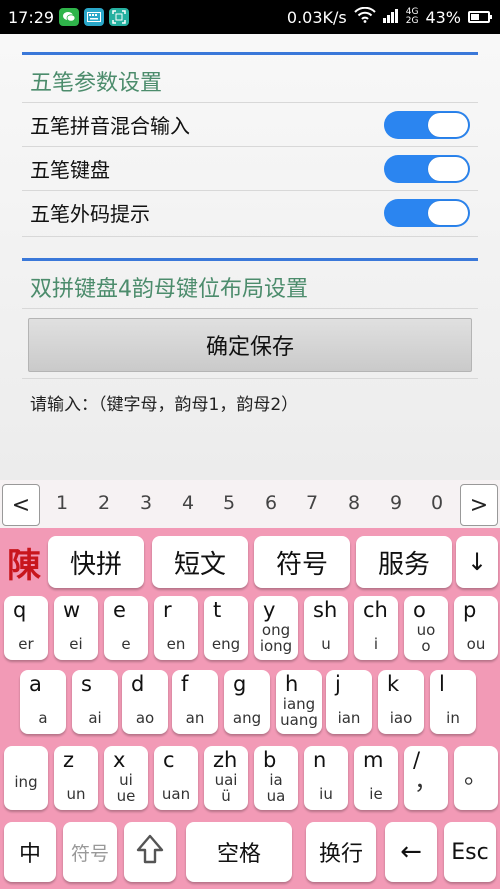 This screenshot has height=889, width=500. Describe the element at coordinates (338, 684) in the screenshot. I see `key-letter: j` at that location.